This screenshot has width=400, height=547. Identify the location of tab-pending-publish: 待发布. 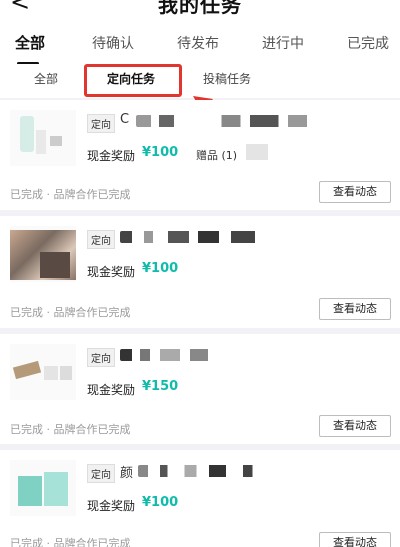
(198, 43).